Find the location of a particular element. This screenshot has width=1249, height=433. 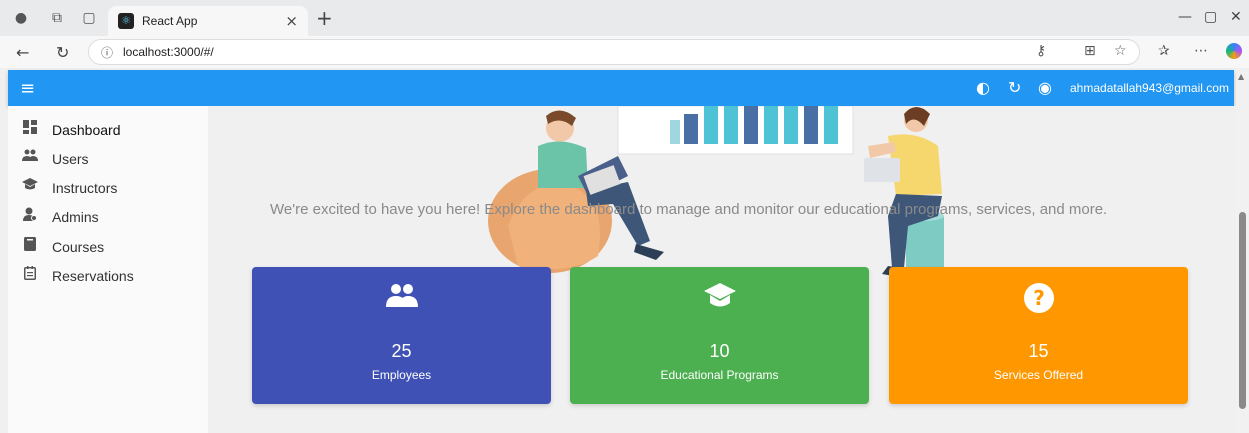

refresh-icon: ↻ is located at coordinates (62, 52).